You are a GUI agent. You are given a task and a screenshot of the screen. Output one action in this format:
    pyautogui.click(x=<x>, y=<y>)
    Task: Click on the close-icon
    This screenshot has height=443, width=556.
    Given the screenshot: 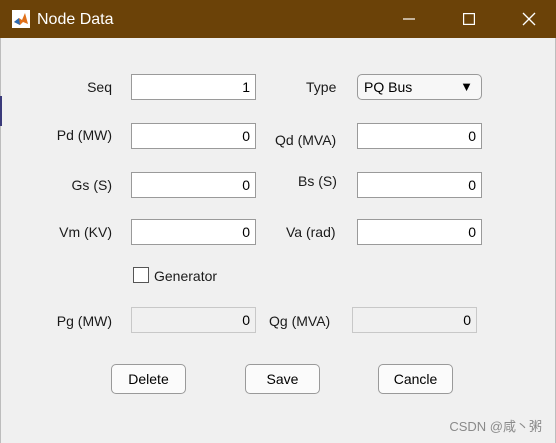 What is the action you would take?
    pyautogui.click(x=529, y=19)
    